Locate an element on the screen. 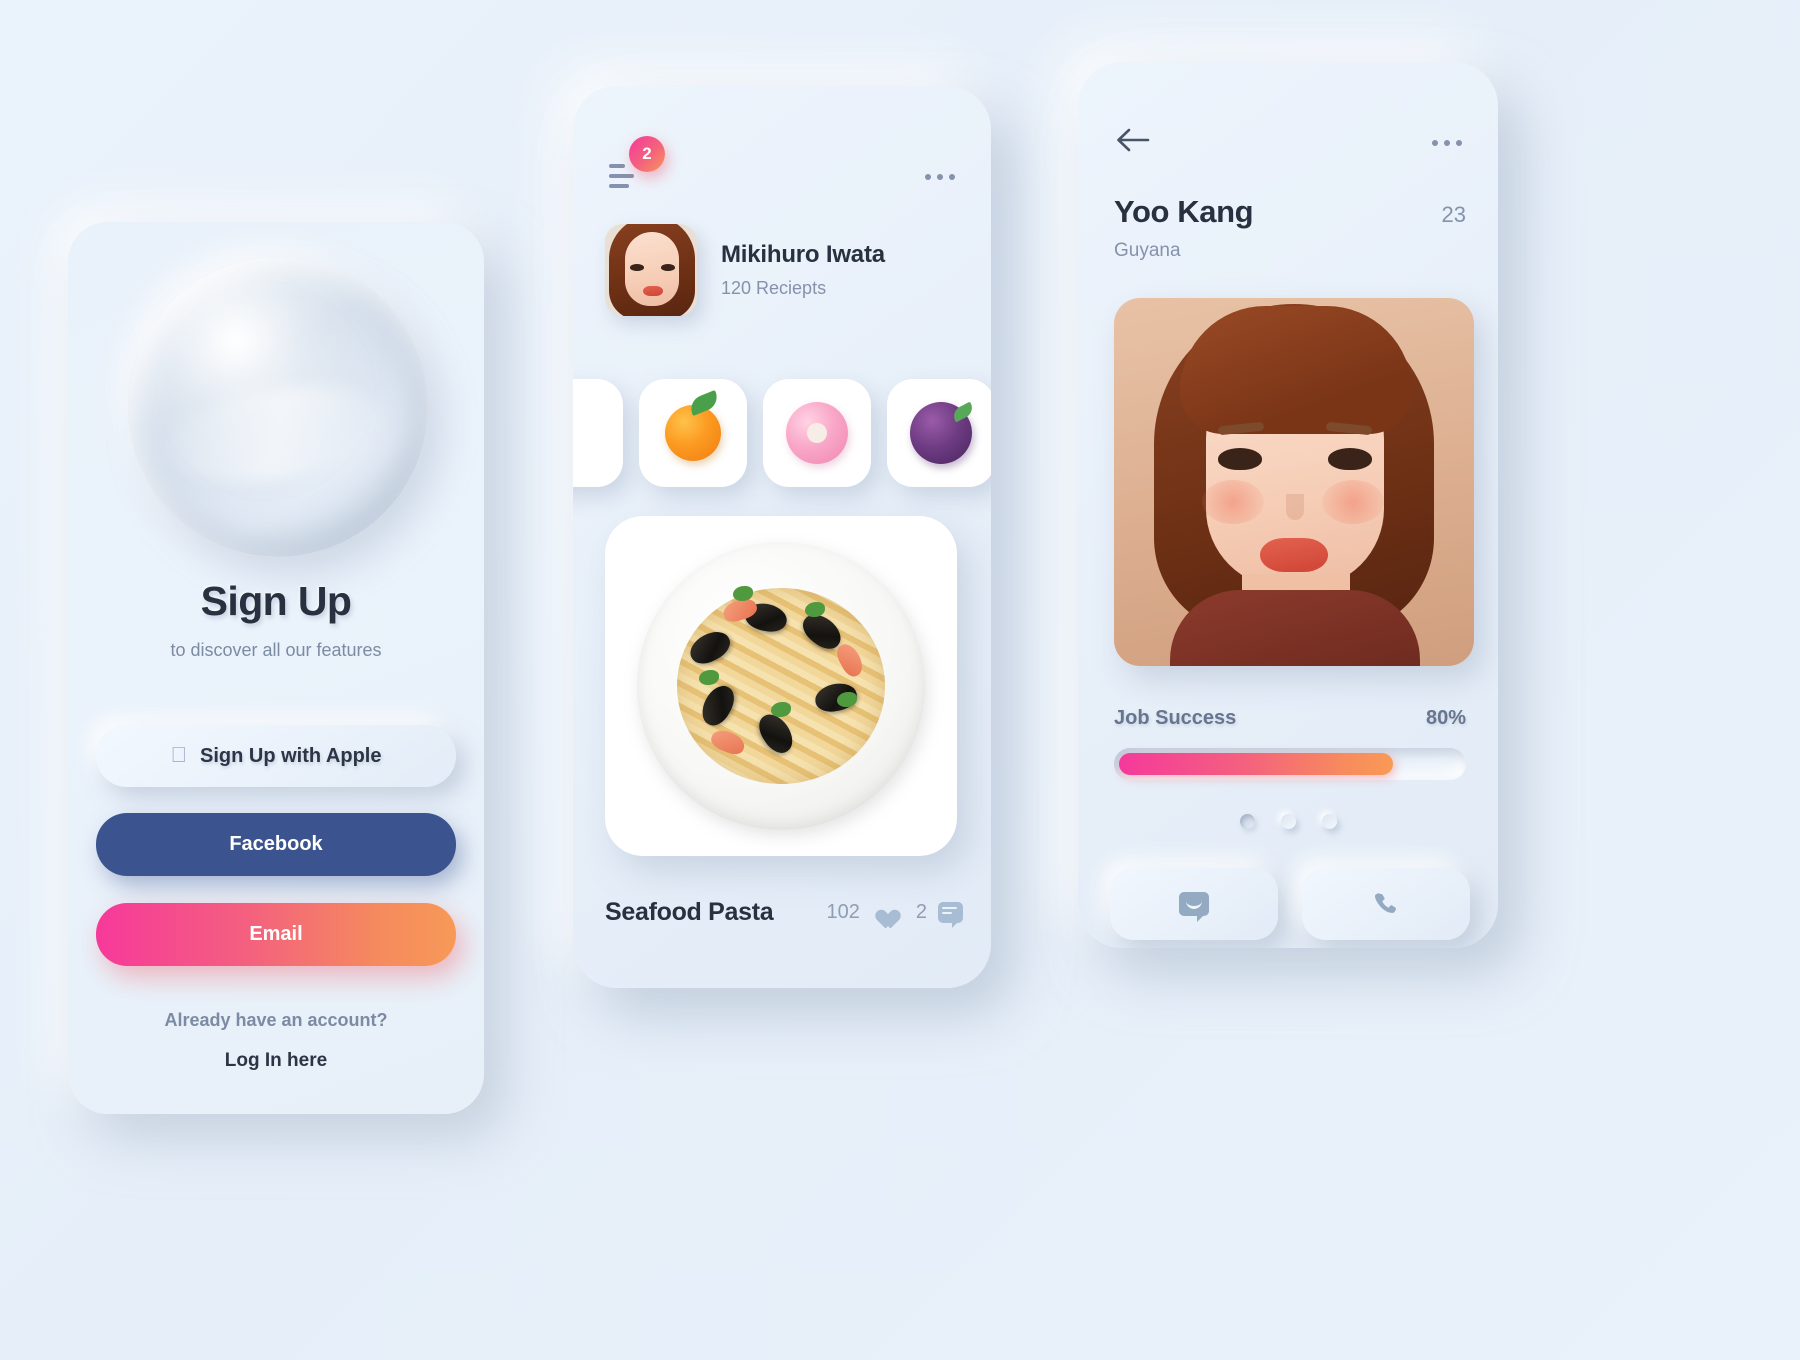  avatar-eye-left is located at coordinates (637, 267).